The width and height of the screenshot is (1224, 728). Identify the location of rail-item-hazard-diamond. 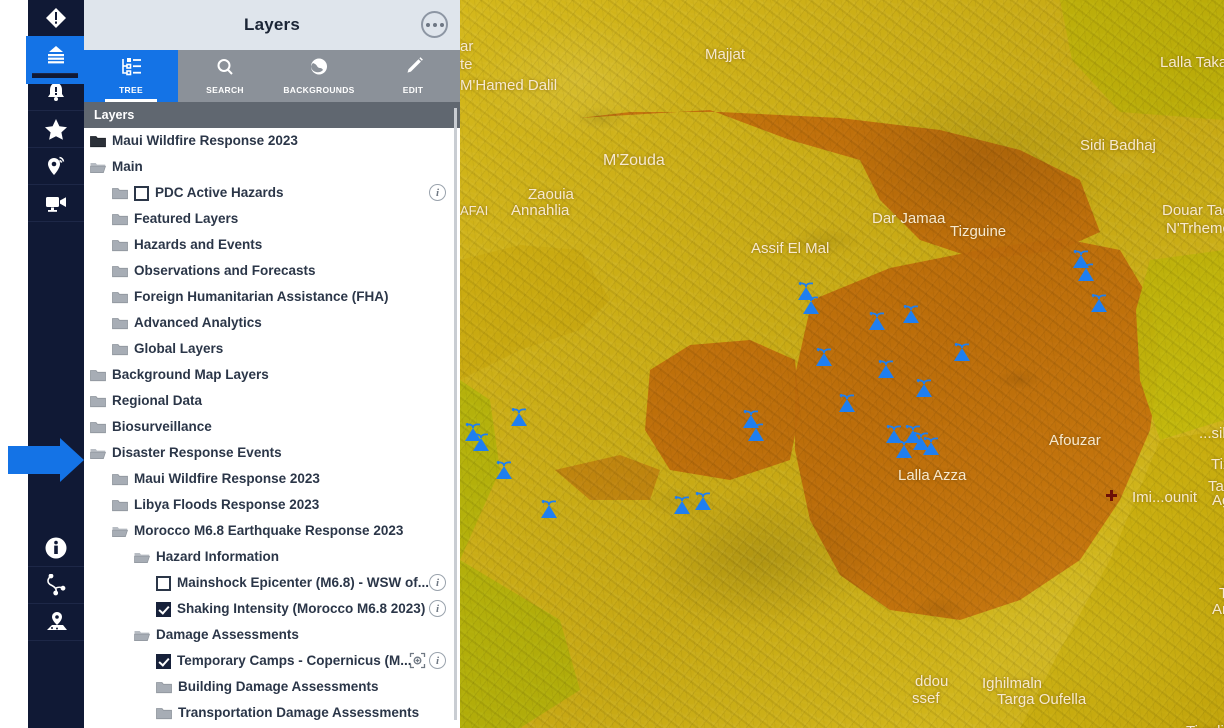
(56, 18).